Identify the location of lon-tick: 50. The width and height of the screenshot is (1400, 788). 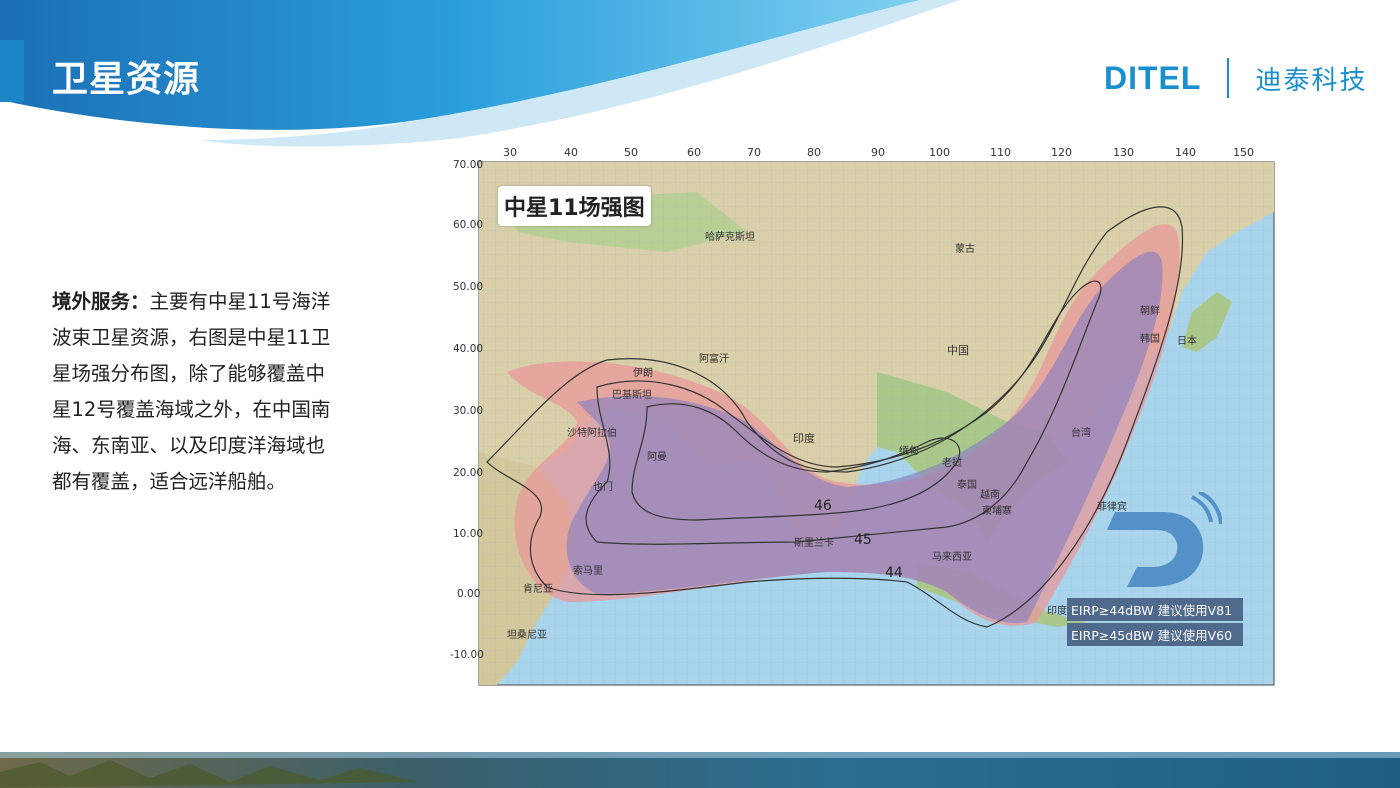
(631, 152).